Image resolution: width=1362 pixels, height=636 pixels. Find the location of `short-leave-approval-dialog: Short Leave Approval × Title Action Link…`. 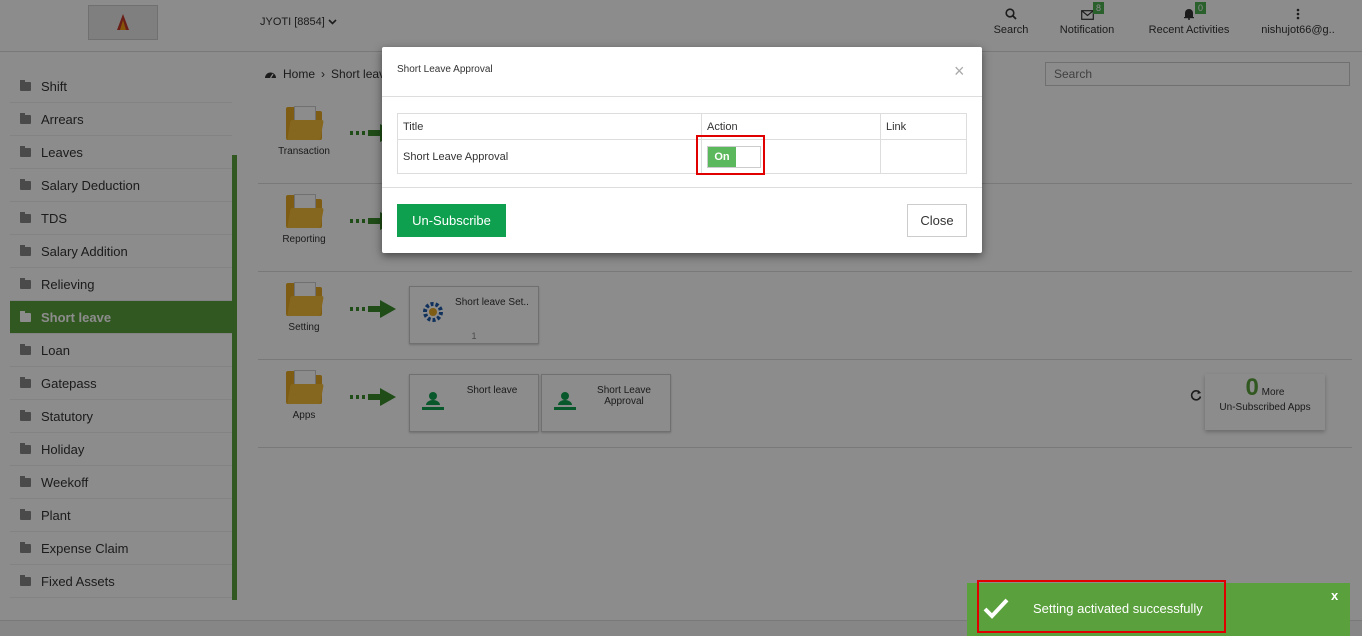

short-leave-approval-dialog: Short Leave Approval × Title Action Link… is located at coordinates (682, 150).